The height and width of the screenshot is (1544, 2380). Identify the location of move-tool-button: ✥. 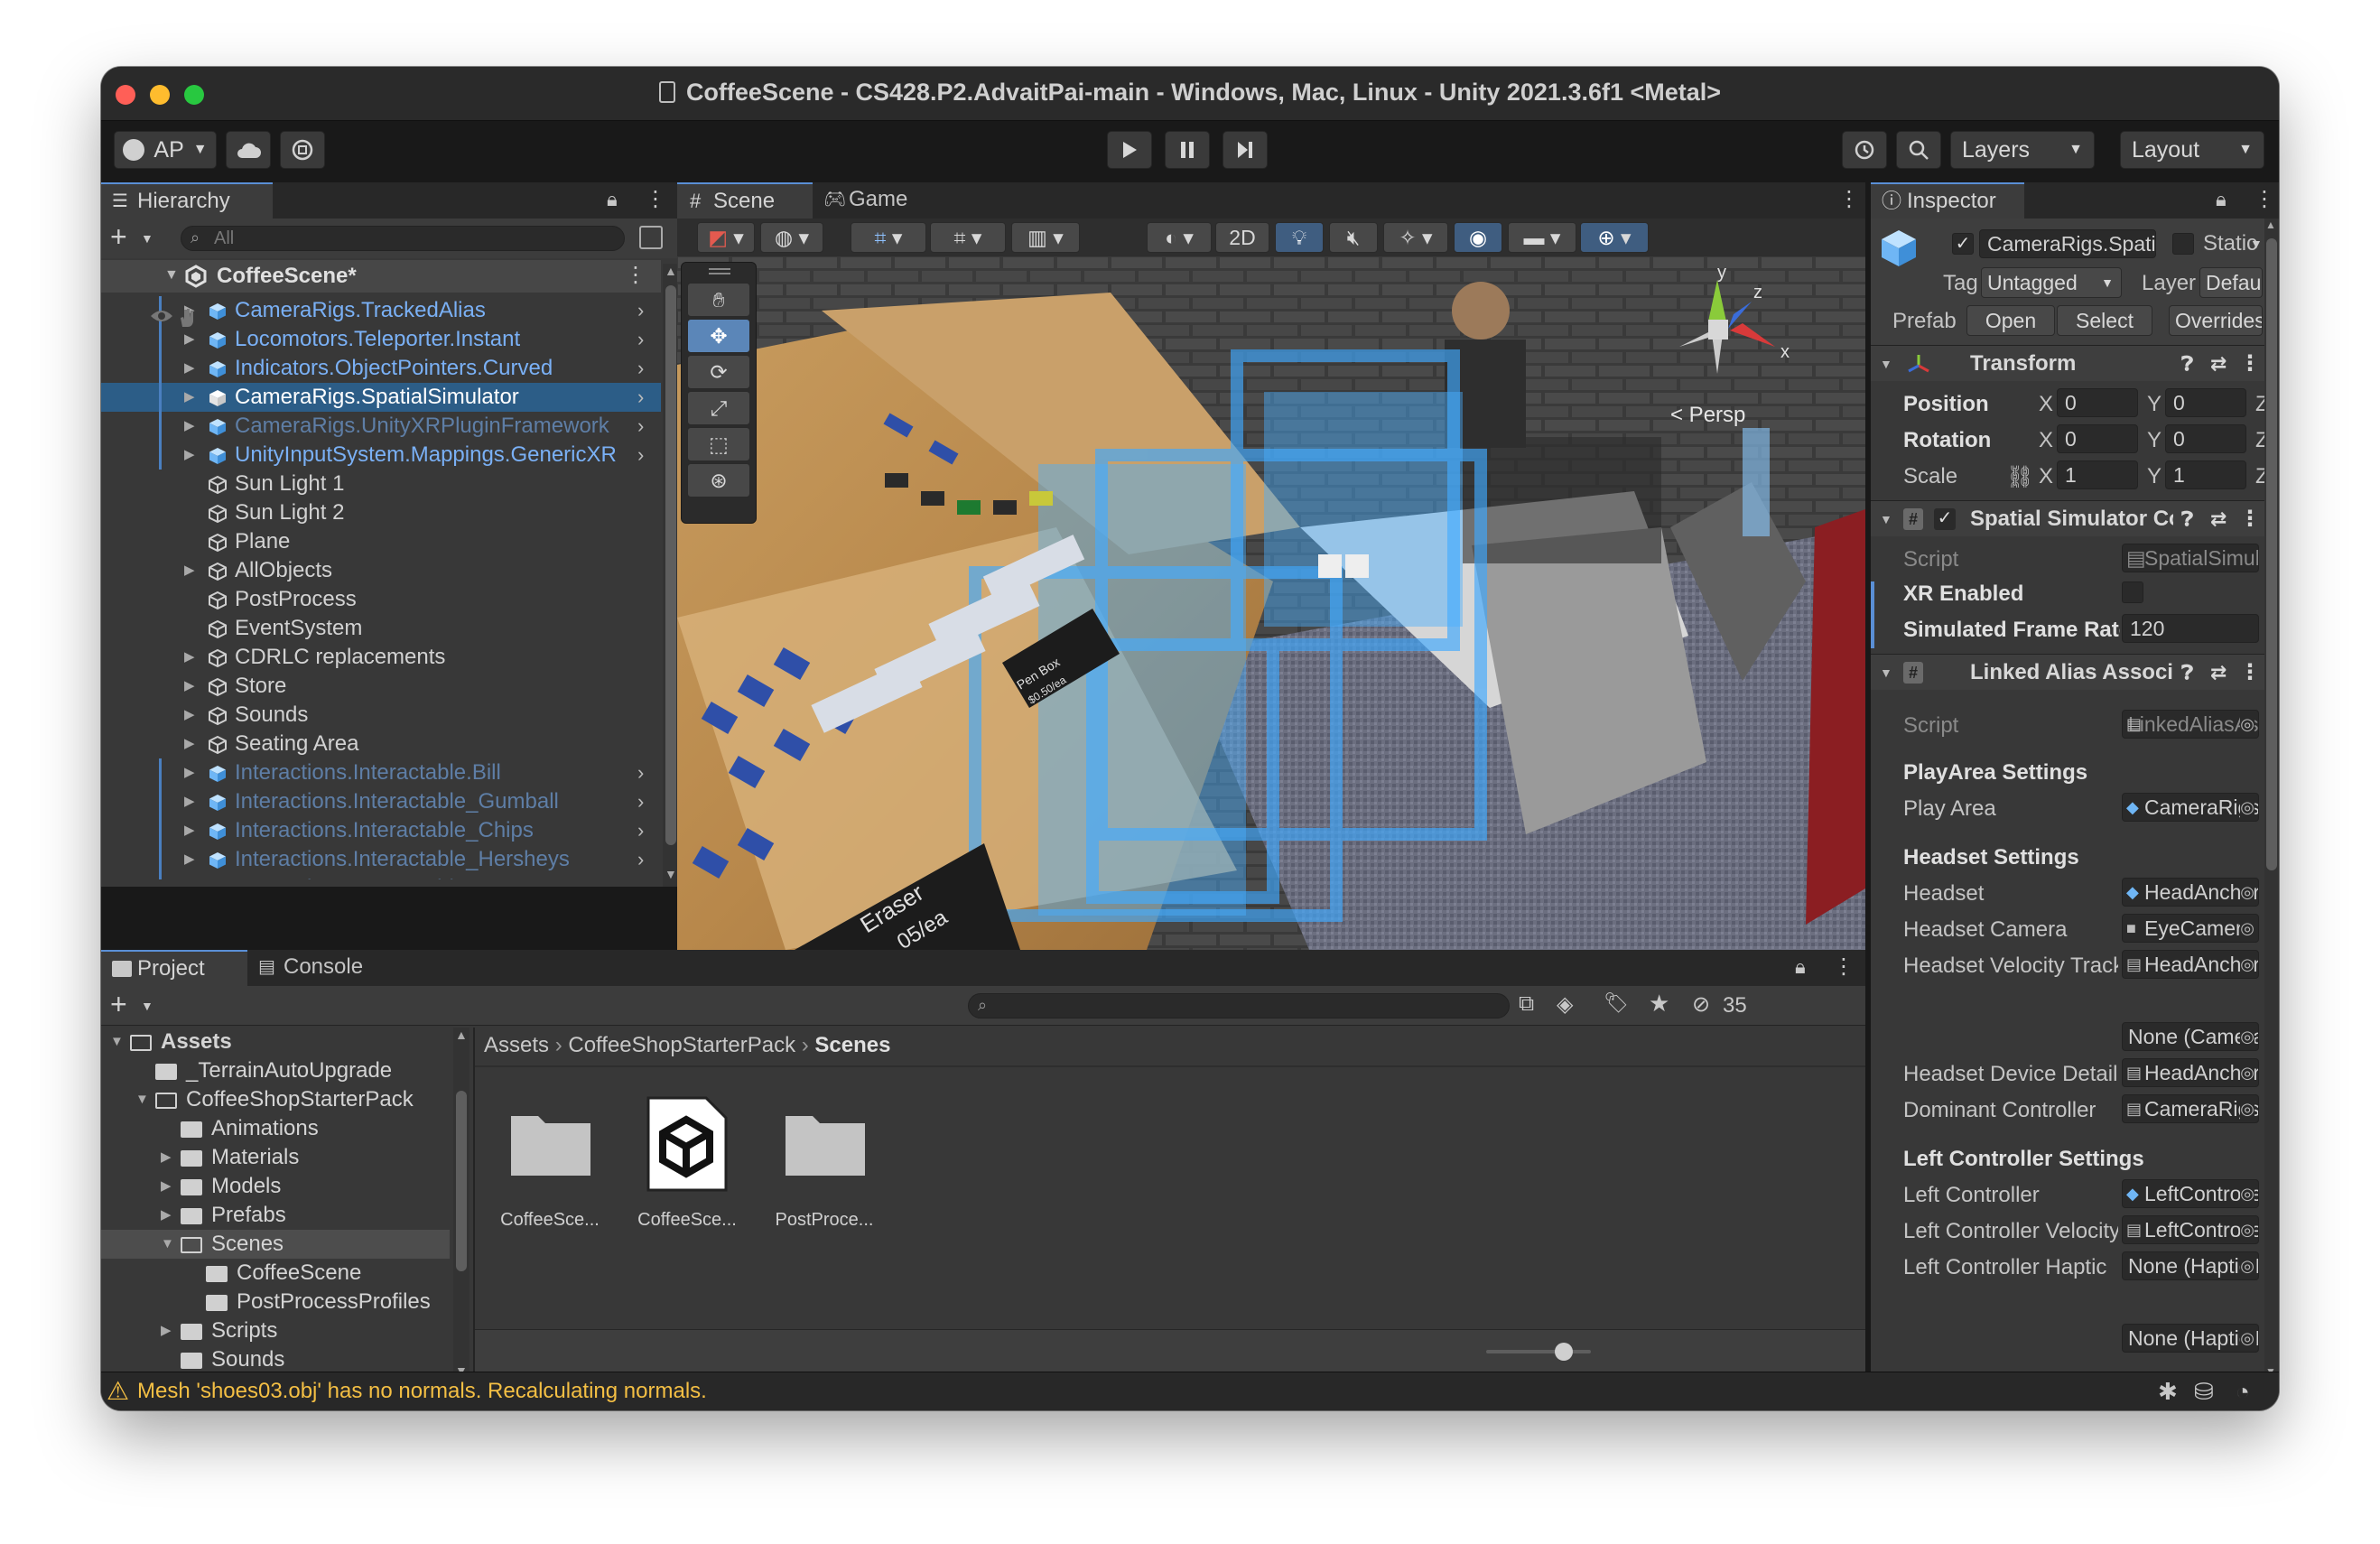
(719, 336).